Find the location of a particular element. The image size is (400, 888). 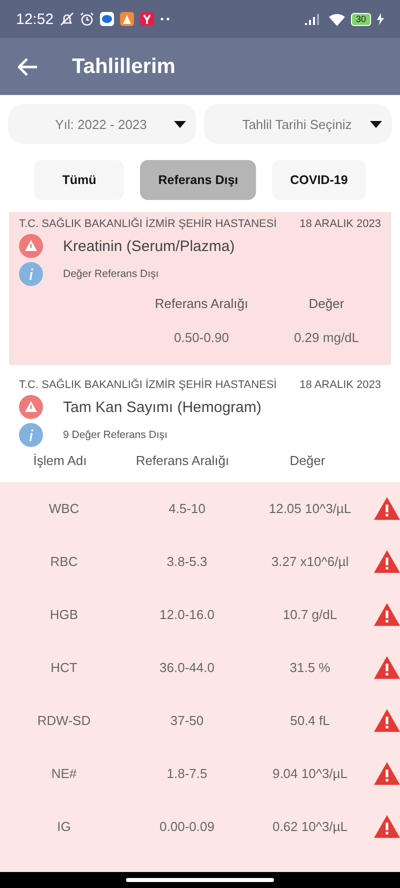

filter-tab: Tümü is located at coordinates (79, 180).